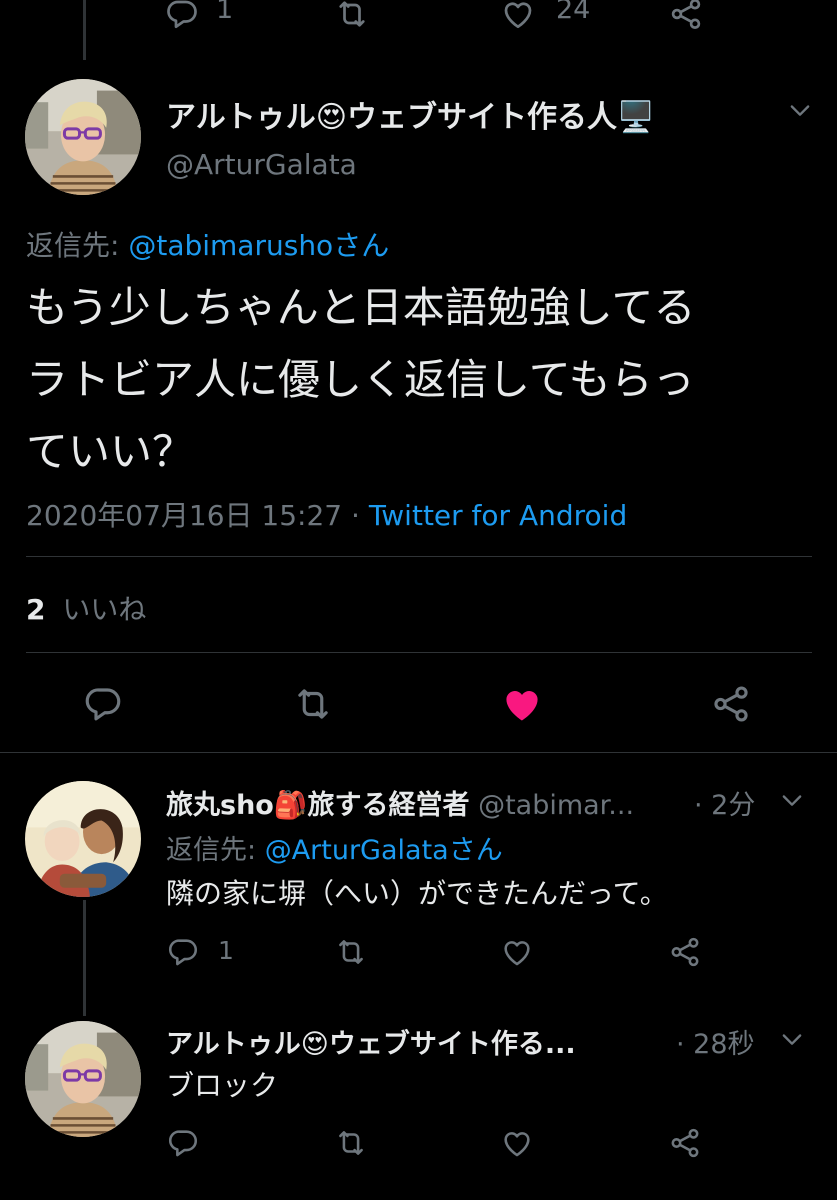 Image resolution: width=837 pixels, height=1200 pixels. I want to click on likes-count: 2, so click(36, 609).